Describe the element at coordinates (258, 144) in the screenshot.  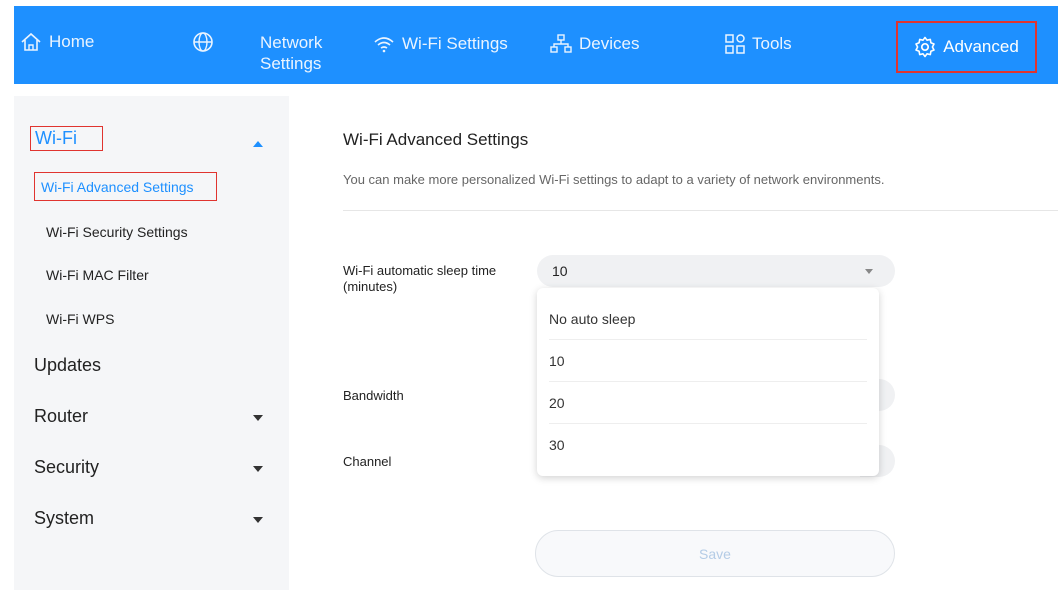
I see `chevron-up-icon` at that location.